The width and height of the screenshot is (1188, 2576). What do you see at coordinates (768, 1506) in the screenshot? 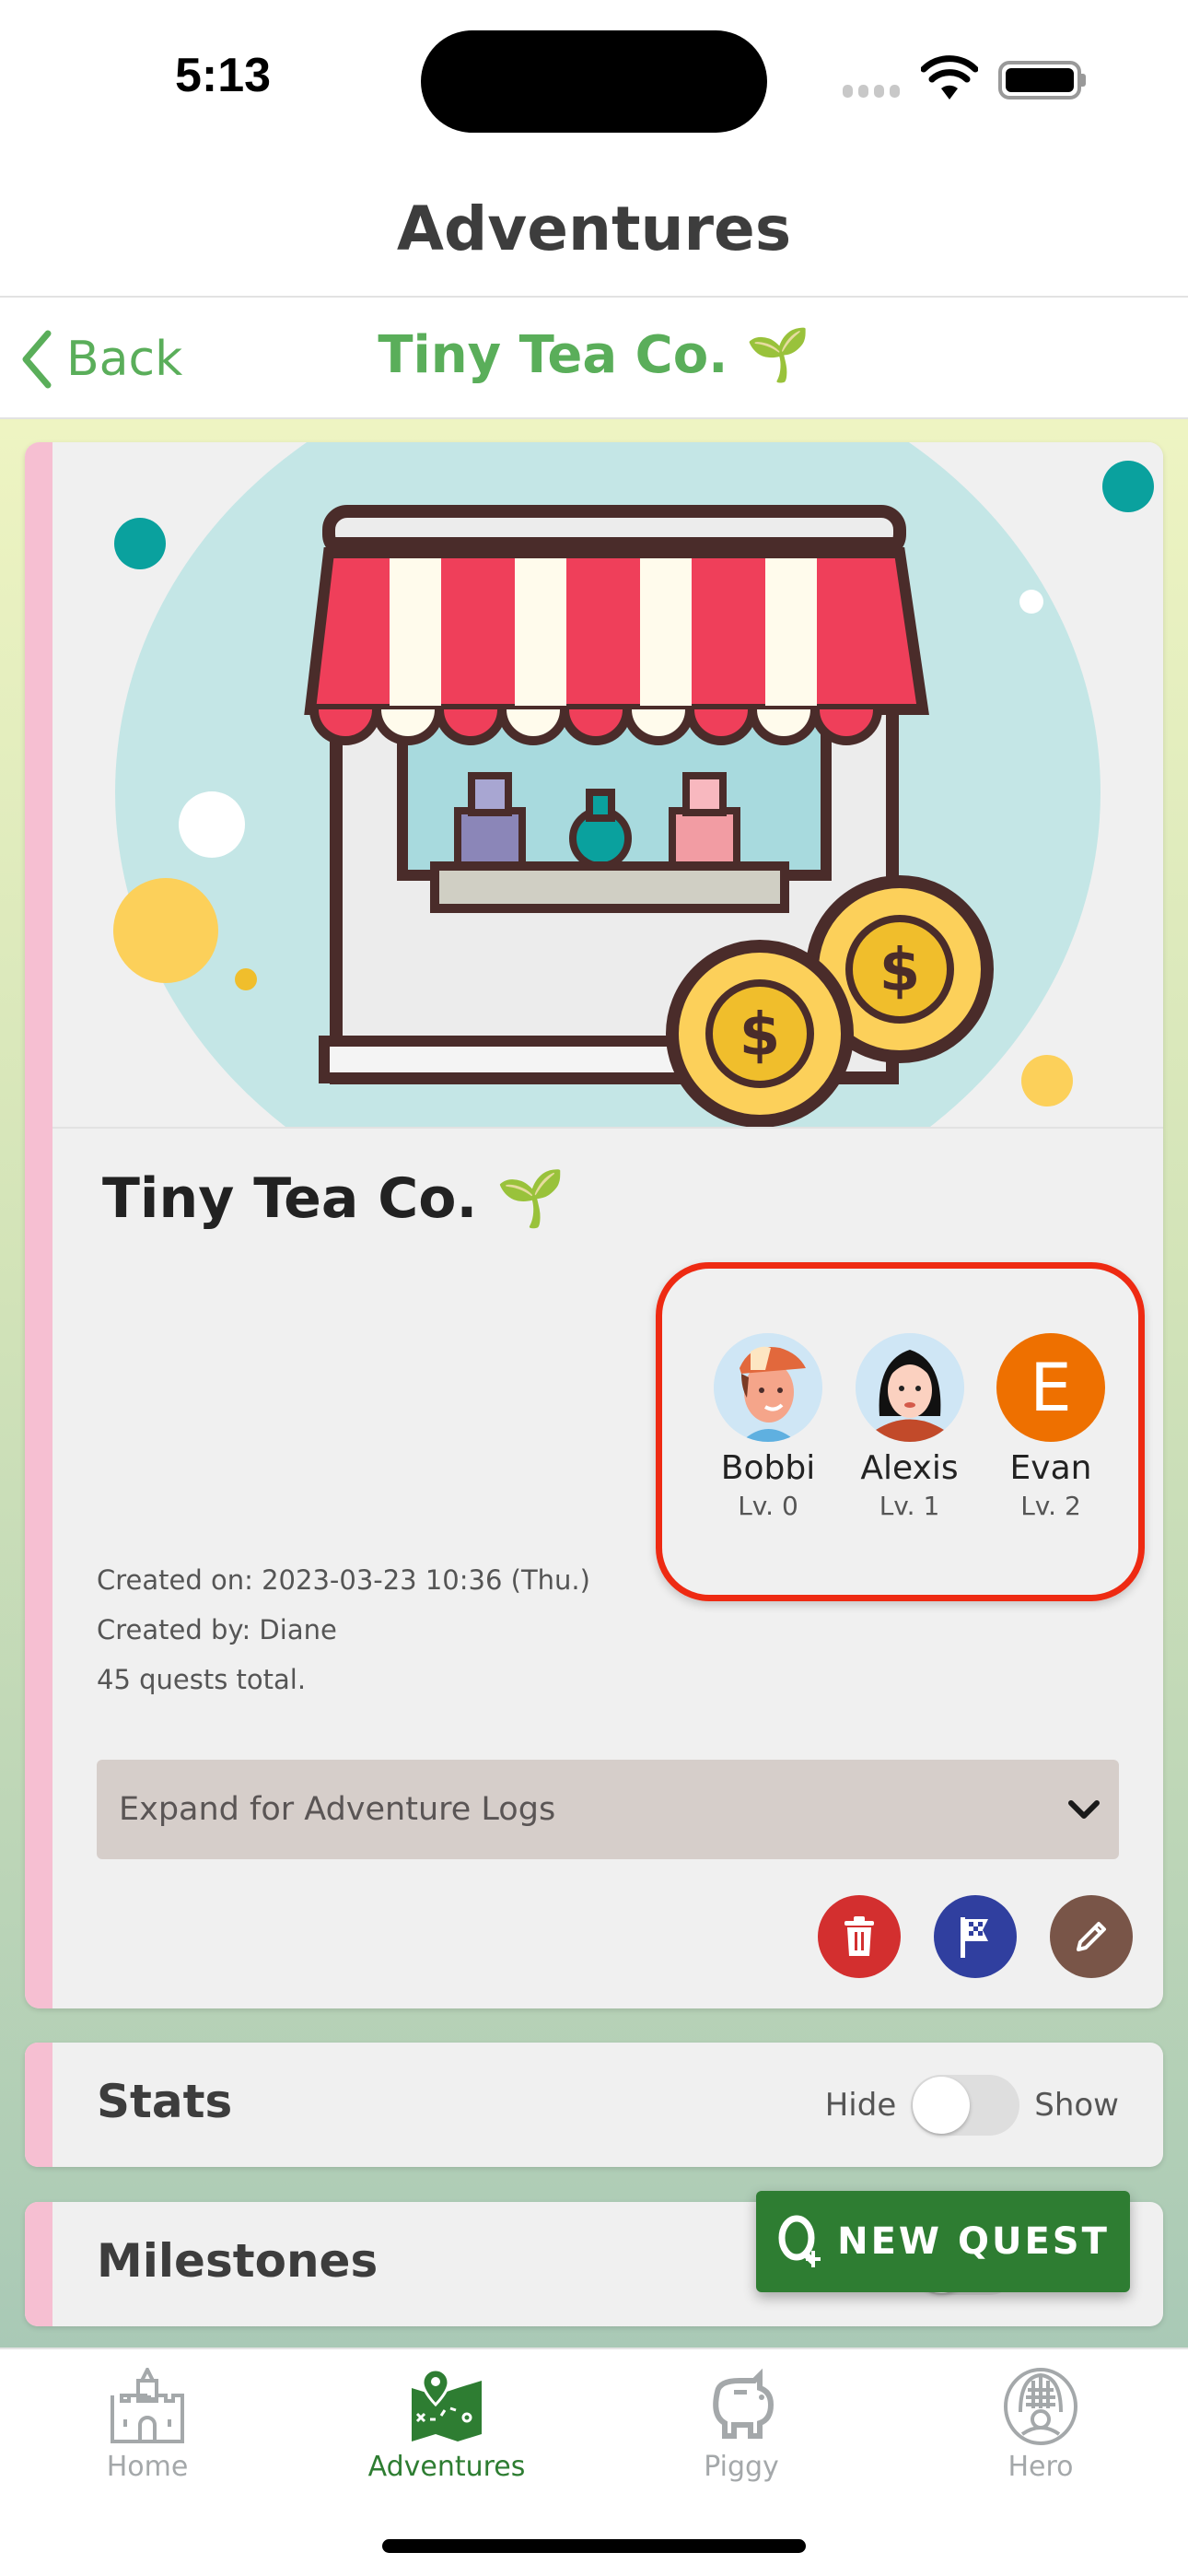
I see `member-level: Lv. 0` at bounding box center [768, 1506].